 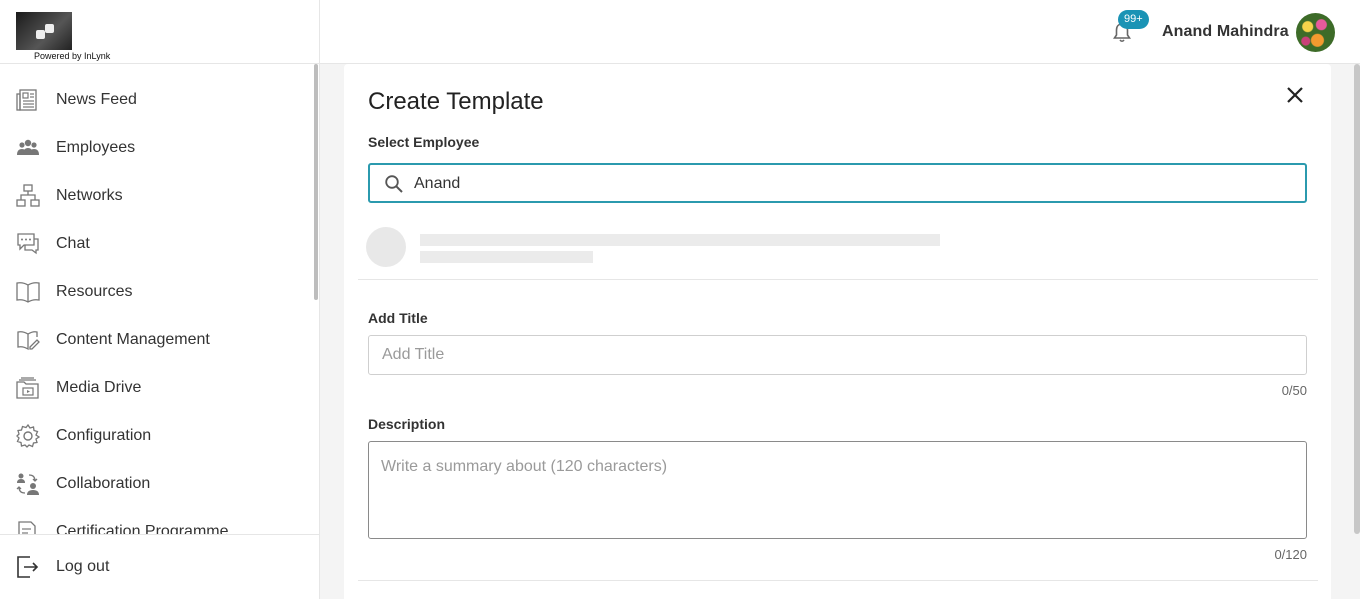 I want to click on sidebar-item-news-feed: News Feed, so click(x=155, y=100).